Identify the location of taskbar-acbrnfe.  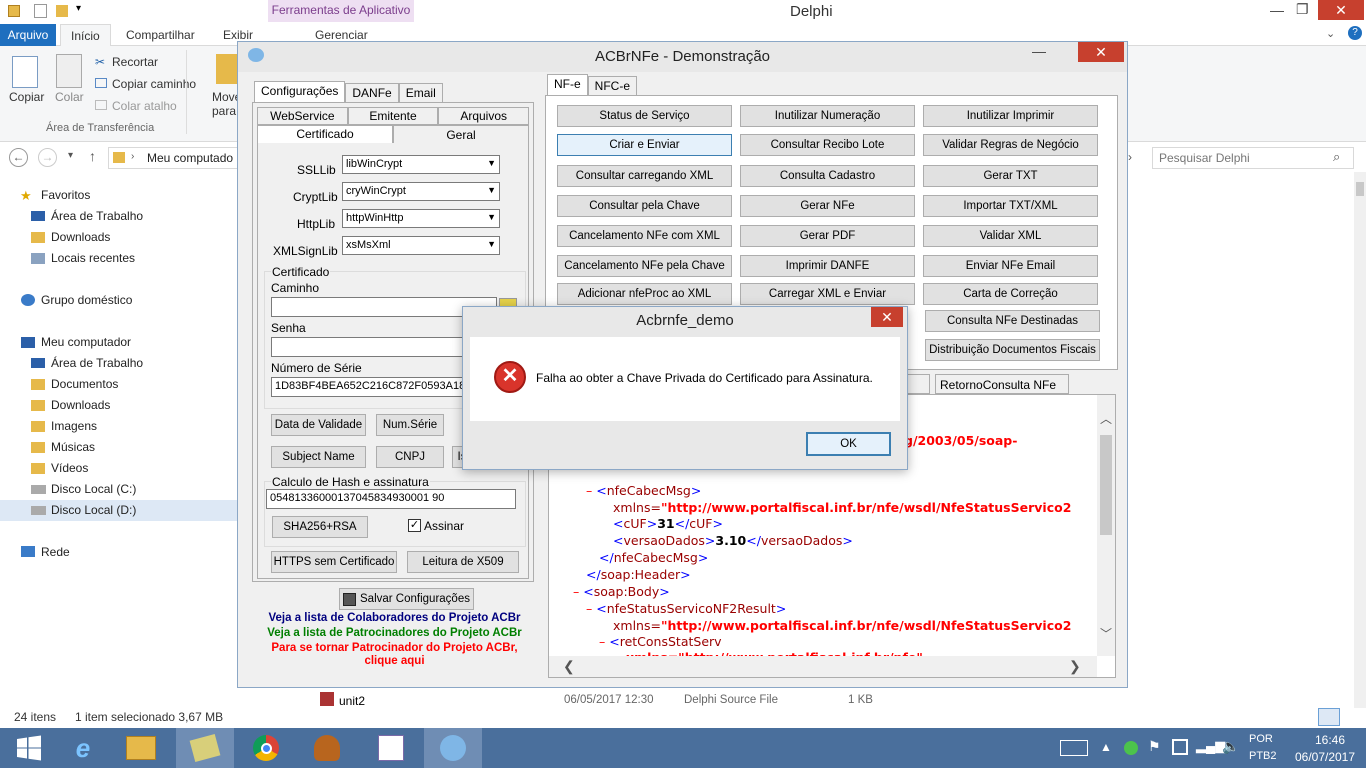
(453, 748).